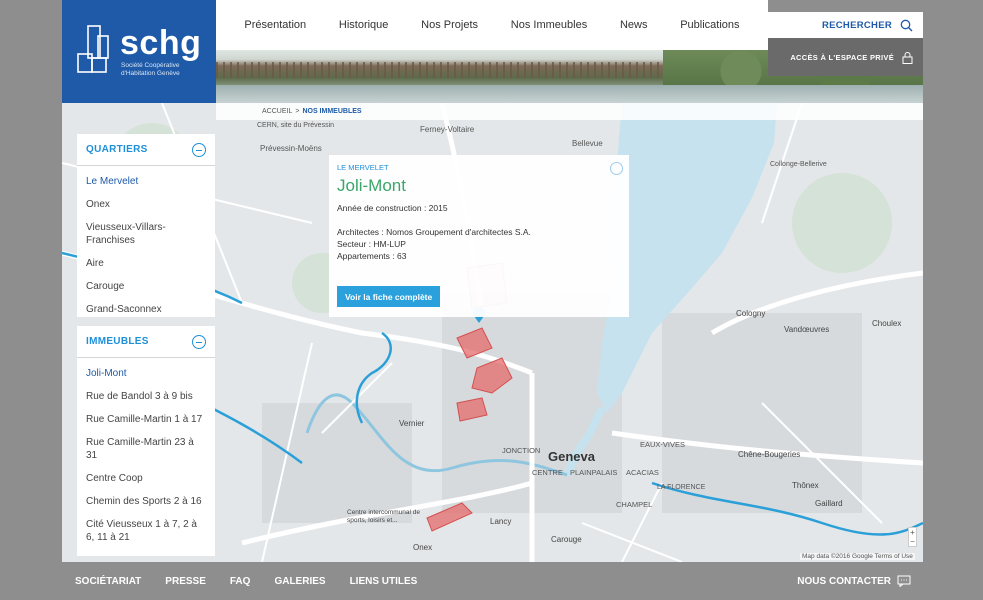 This screenshot has width=983, height=600. What do you see at coordinates (904, 581) in the screenshot?
I see `chat-icon` at bounding box center [904, 581].